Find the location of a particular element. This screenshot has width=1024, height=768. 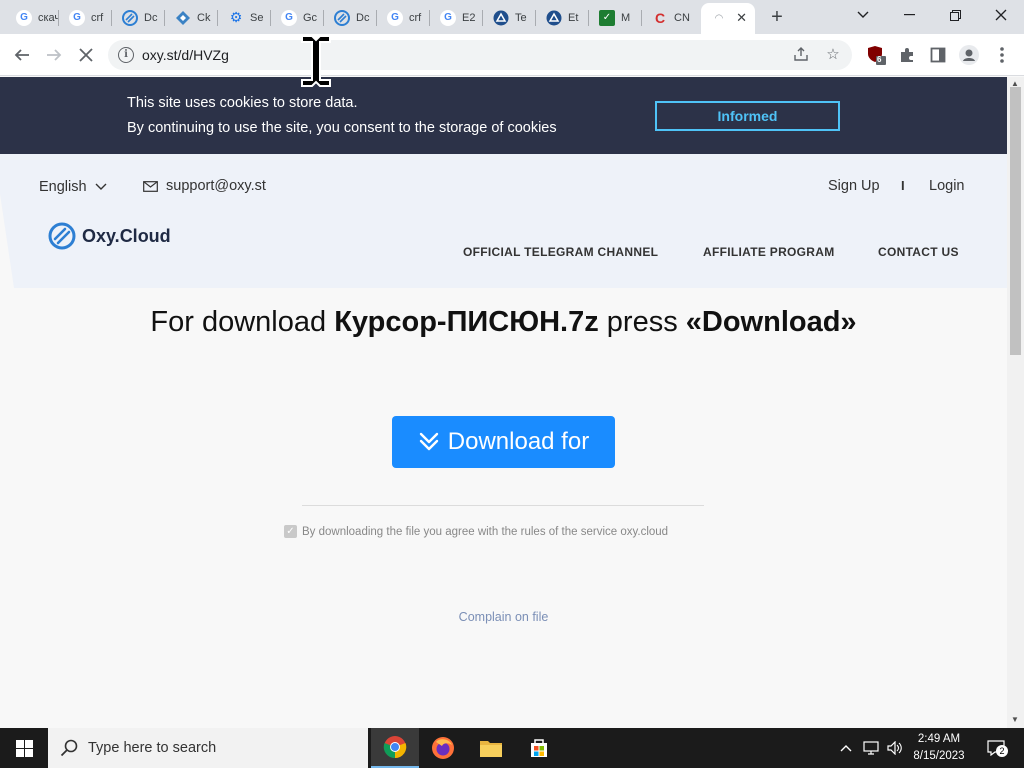

notification-badge: 2 is located at coordinates (1002, 751).